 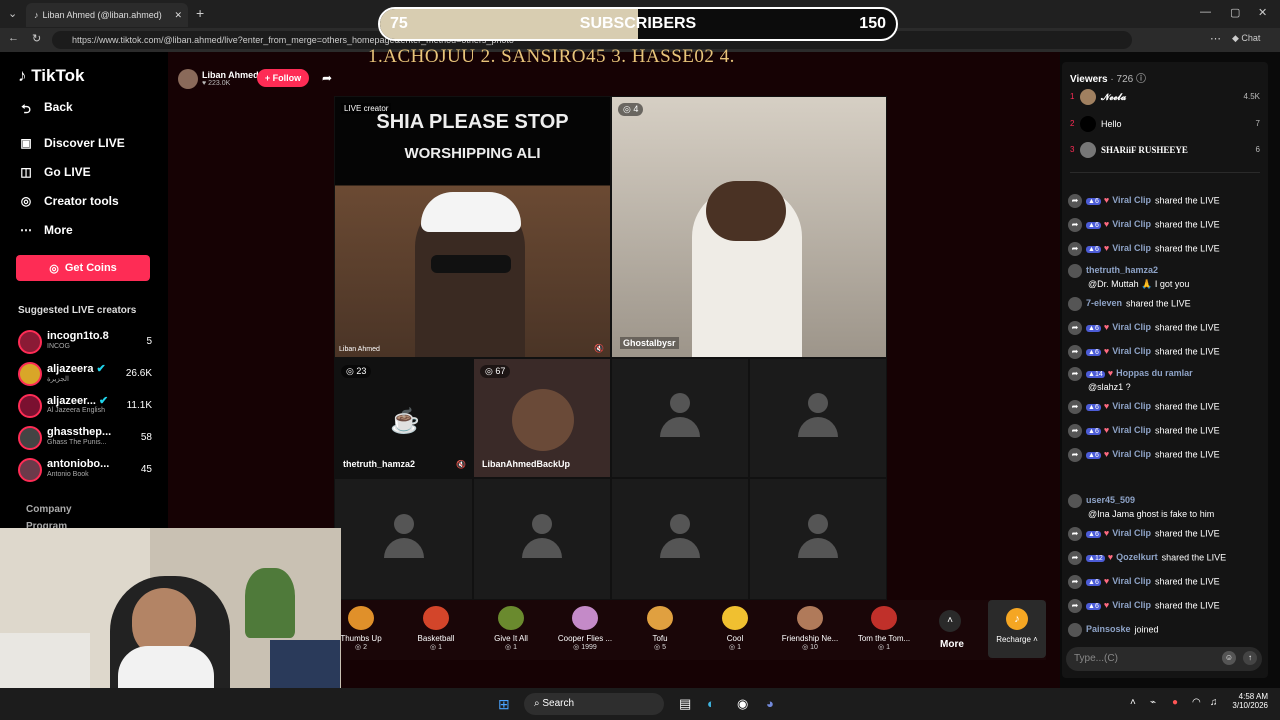 What do you see at coordinates (585, 628) in the screenshot?
I see `gift-item: Cooper Flies ... ◎ 1999` at bounding box center [585, 628].